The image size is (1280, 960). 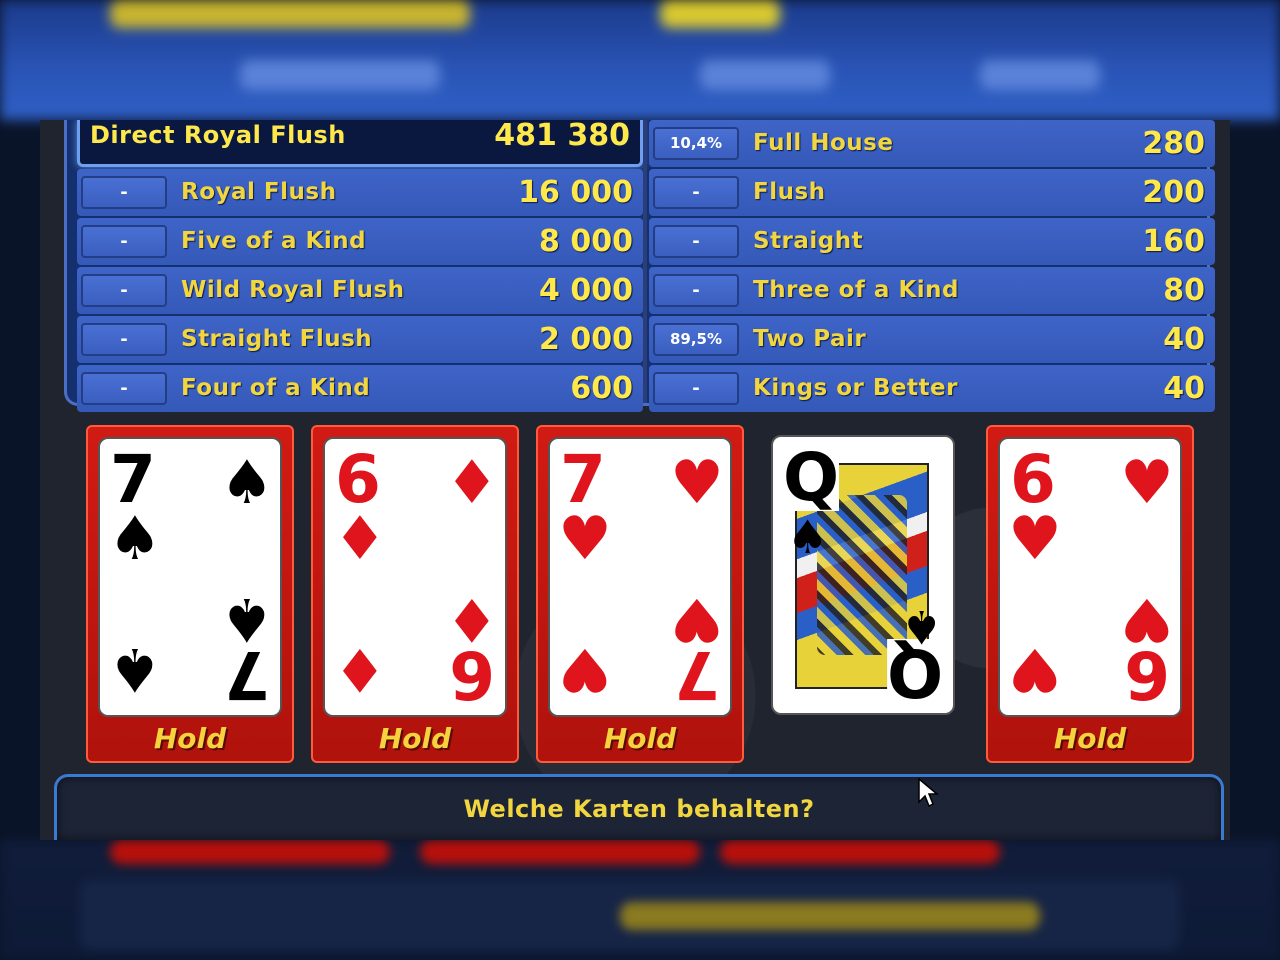 I want to click on card-slot: 6 6 ♦ ♦ ♦ ♦ Hold, so click(x=415, y=594).